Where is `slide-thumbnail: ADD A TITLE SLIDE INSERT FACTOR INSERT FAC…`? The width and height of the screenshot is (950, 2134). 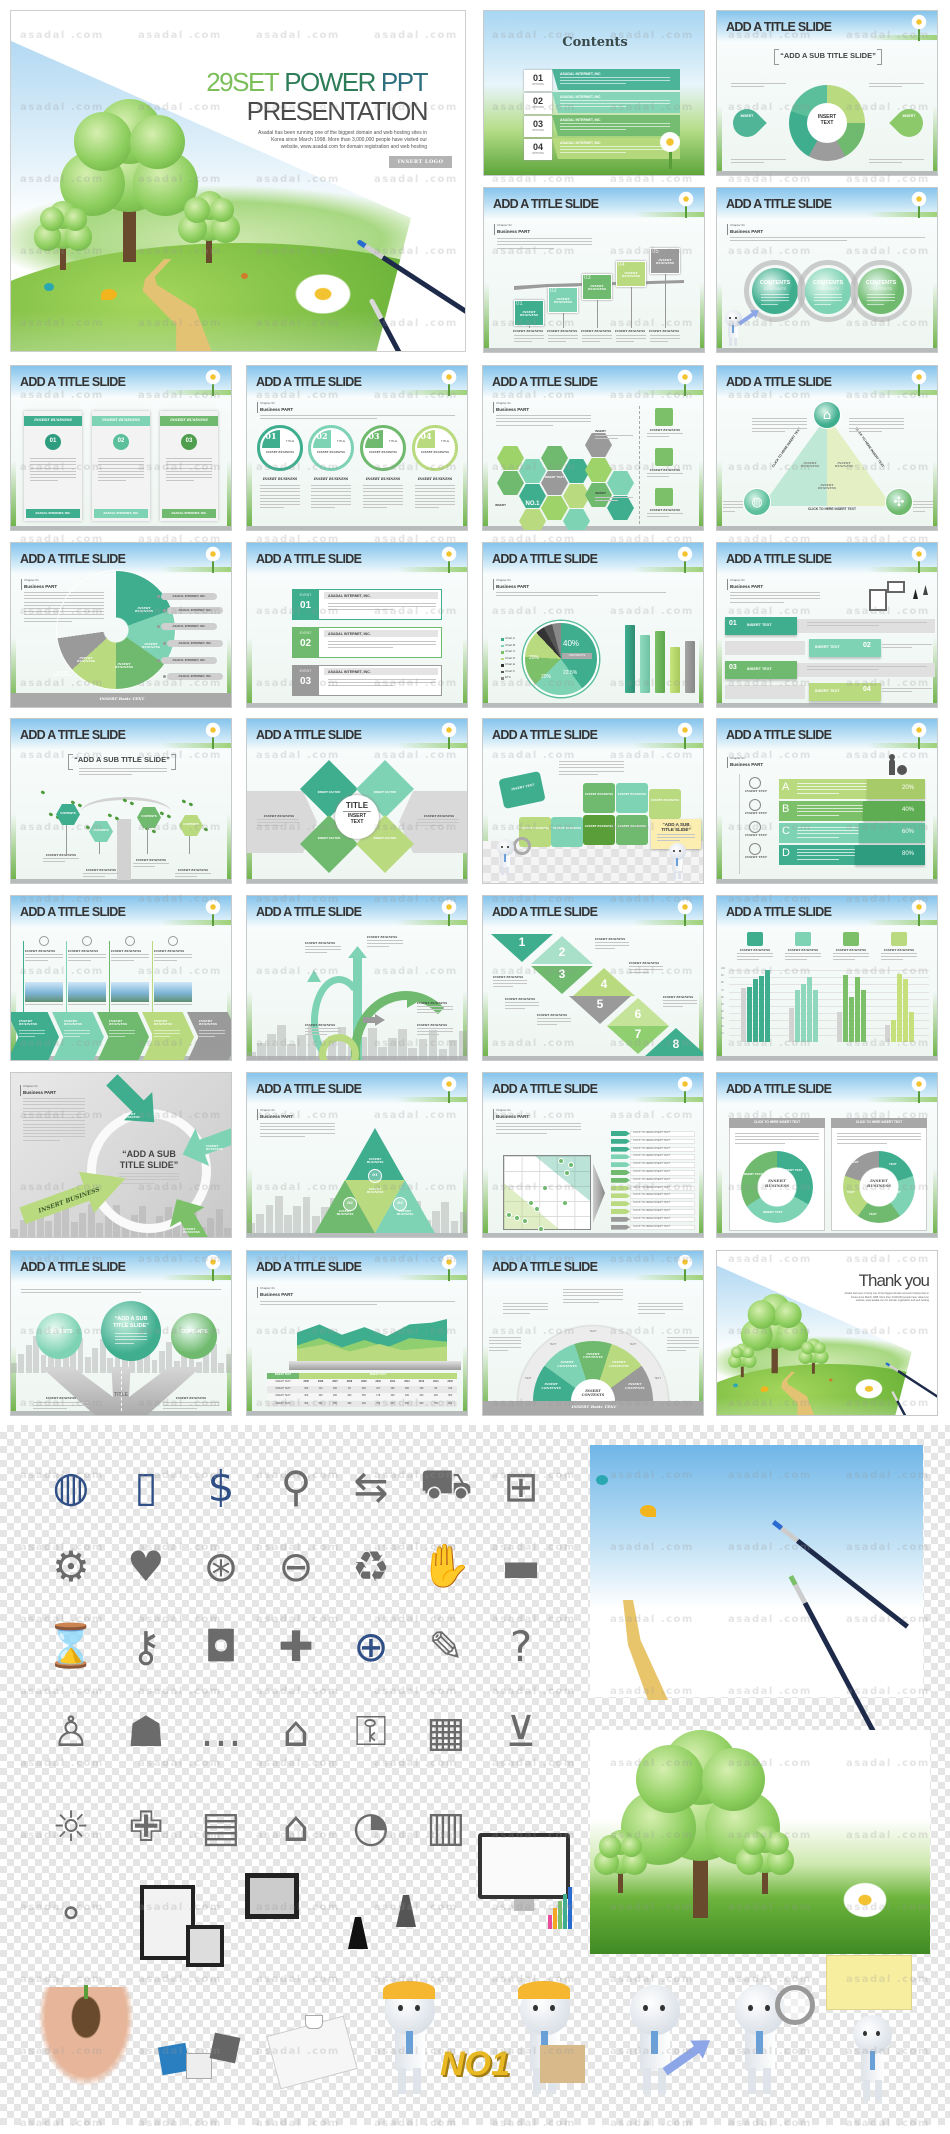
slide-thumbnail: ADD A TITLE SLIDE INSERT FACTOR INSERT FAC… is located at coordinates (357, 801).